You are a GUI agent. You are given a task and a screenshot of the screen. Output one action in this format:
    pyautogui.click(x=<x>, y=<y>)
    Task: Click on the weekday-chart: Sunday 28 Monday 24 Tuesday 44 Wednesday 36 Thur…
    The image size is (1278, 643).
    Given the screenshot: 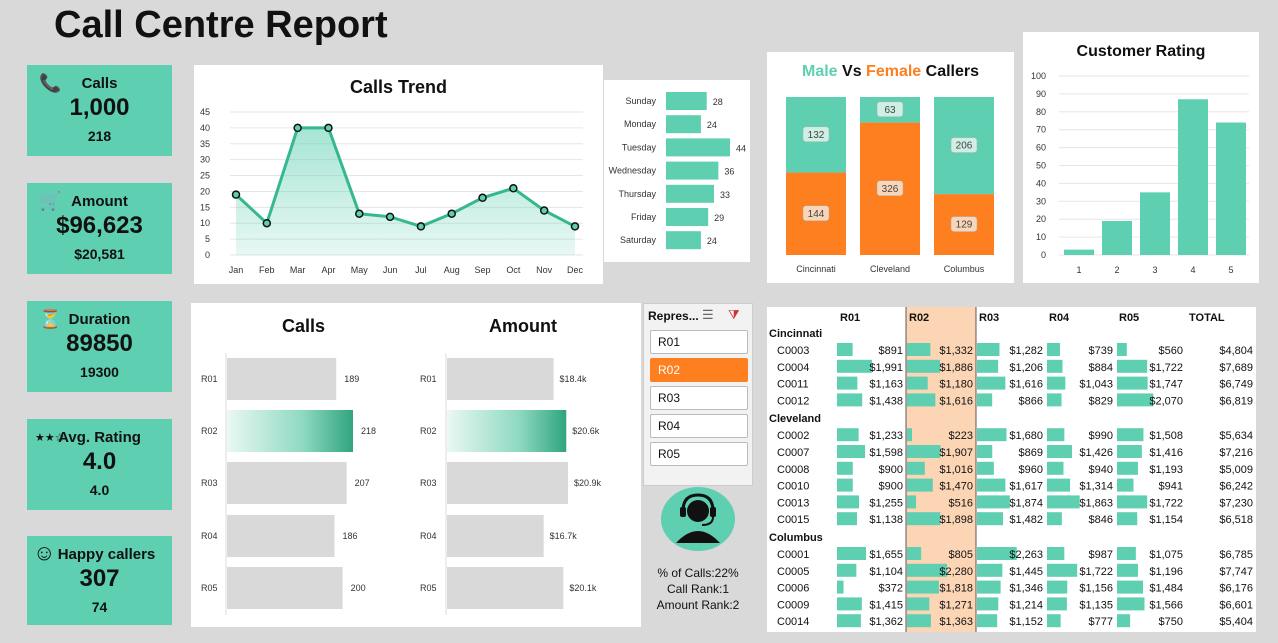 What is the action you would take?
    pyautogui.click(x=677, y=171)
    